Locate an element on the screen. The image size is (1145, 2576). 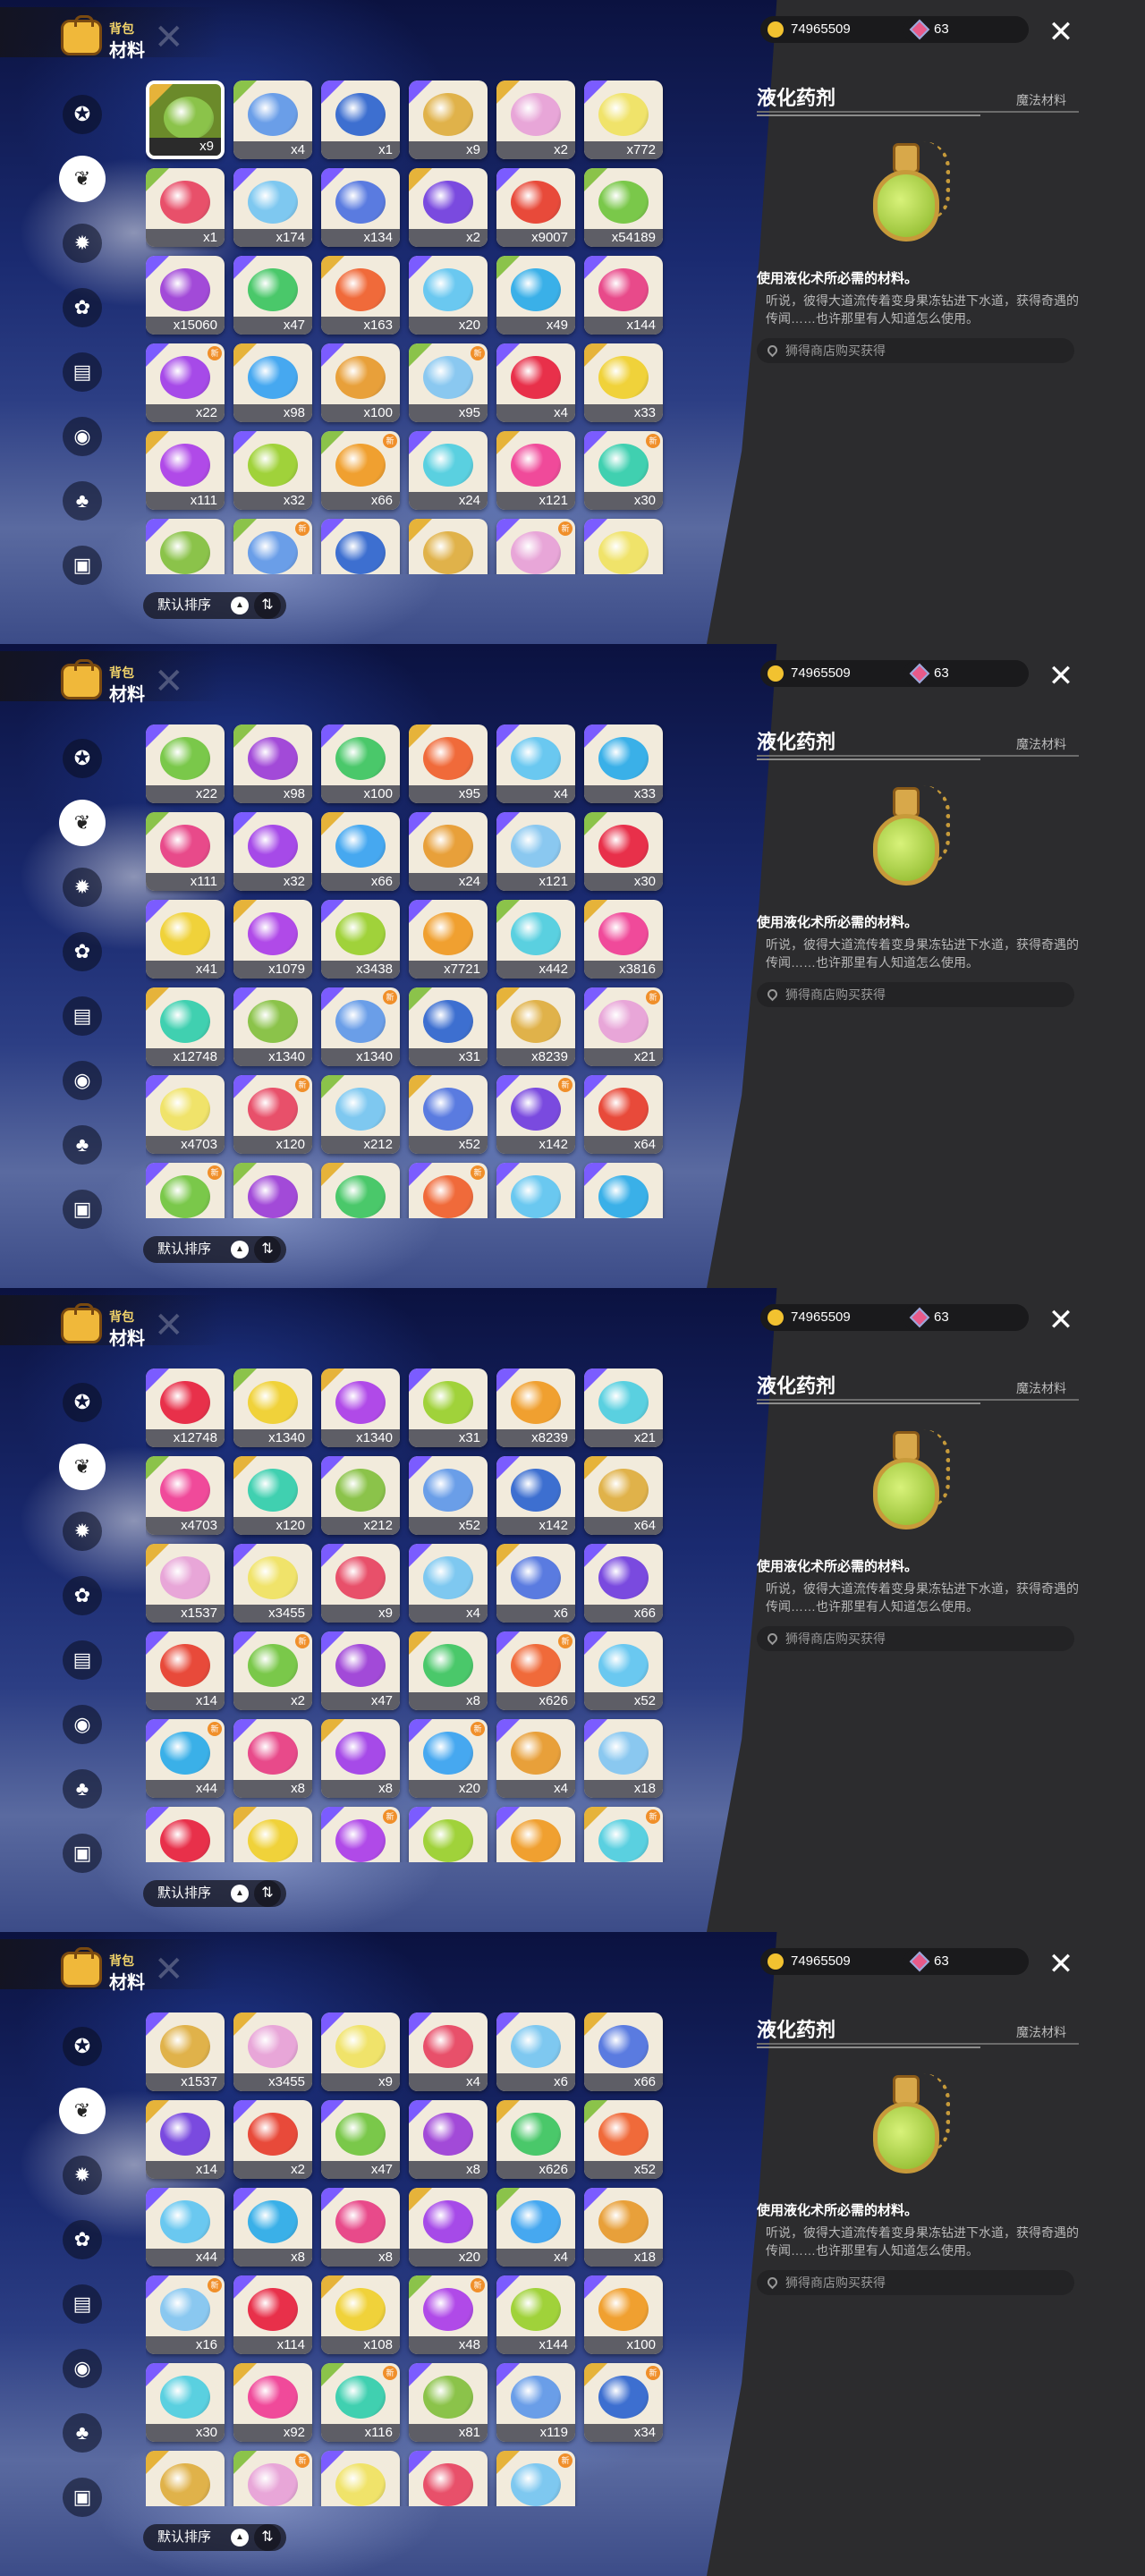
item-slot: x120 is located at coordinates (272, 1495).